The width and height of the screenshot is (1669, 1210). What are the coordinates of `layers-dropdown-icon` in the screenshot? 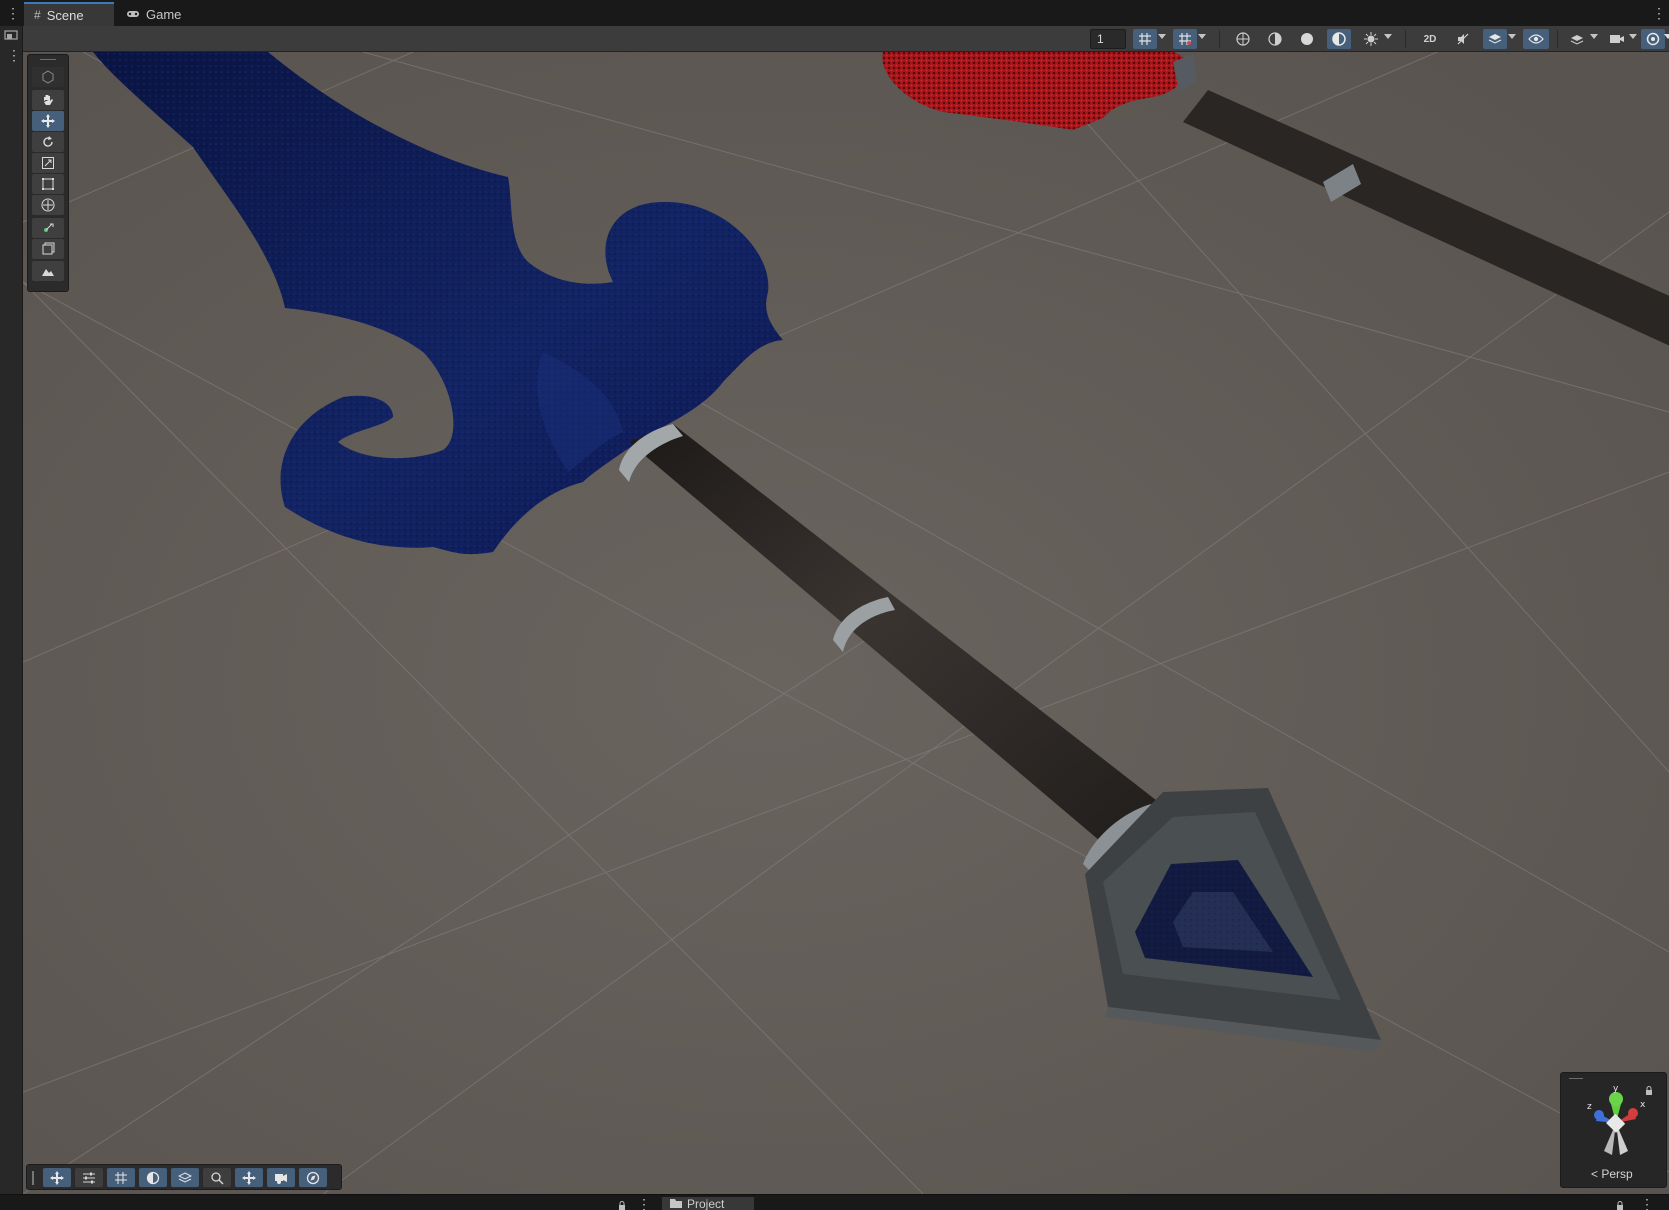 It's located at (1512, 36).